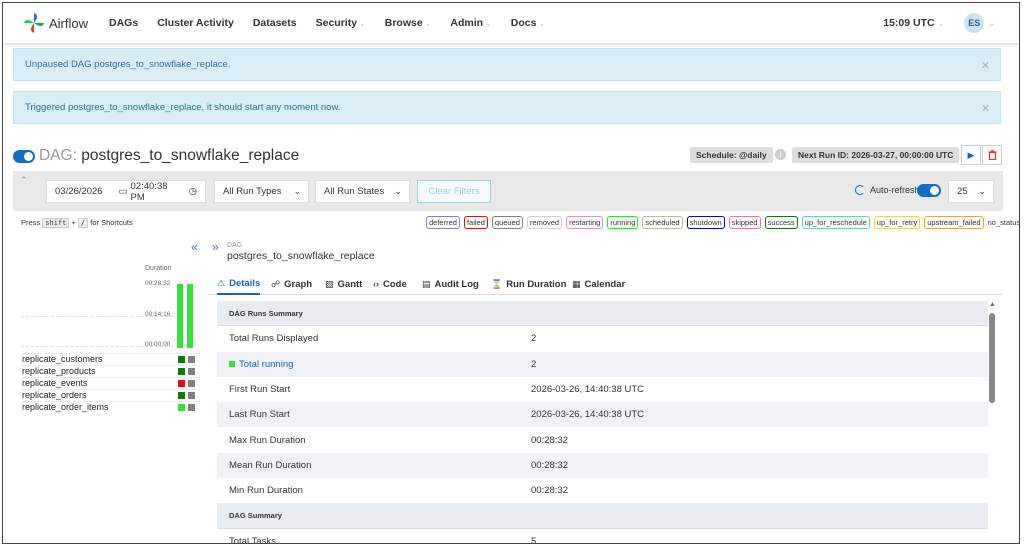  I want to click on tab-graph: ☍ Graph, so click(291, 284).